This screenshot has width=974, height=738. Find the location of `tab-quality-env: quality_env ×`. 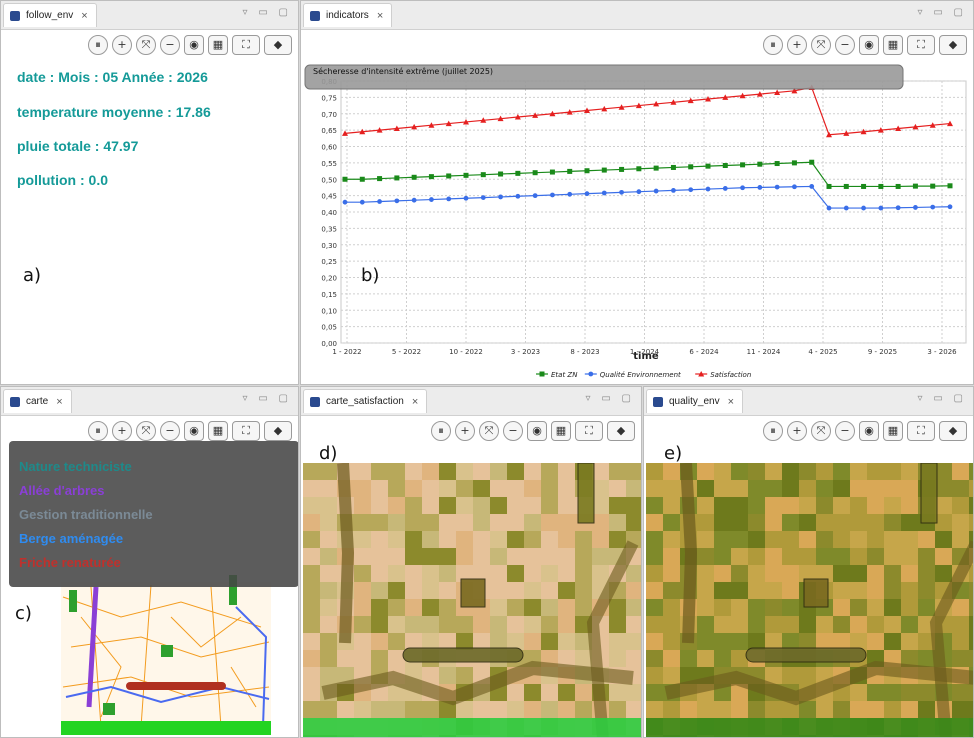

tab-quality-env: quality_env × is located at coordinates (695, 401).